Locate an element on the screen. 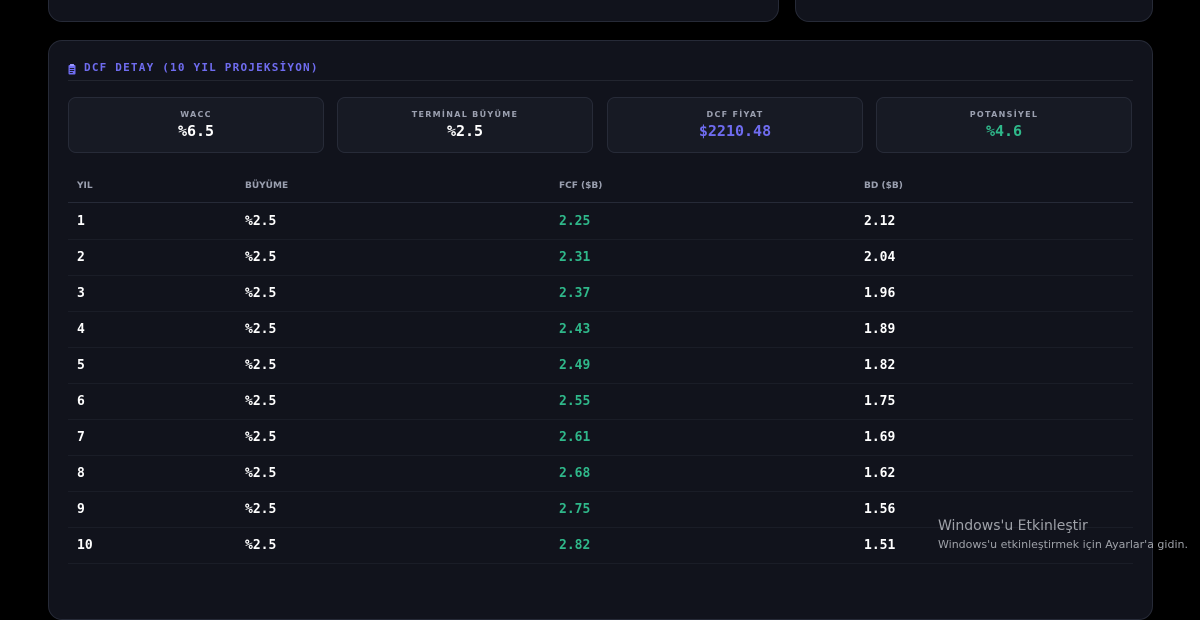  cell-pv: 2.12 is located at coordinates (880, 221).